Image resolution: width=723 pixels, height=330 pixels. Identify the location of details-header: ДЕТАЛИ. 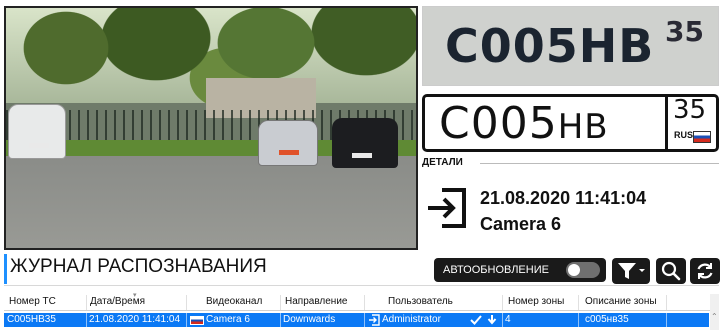
(570, 164).